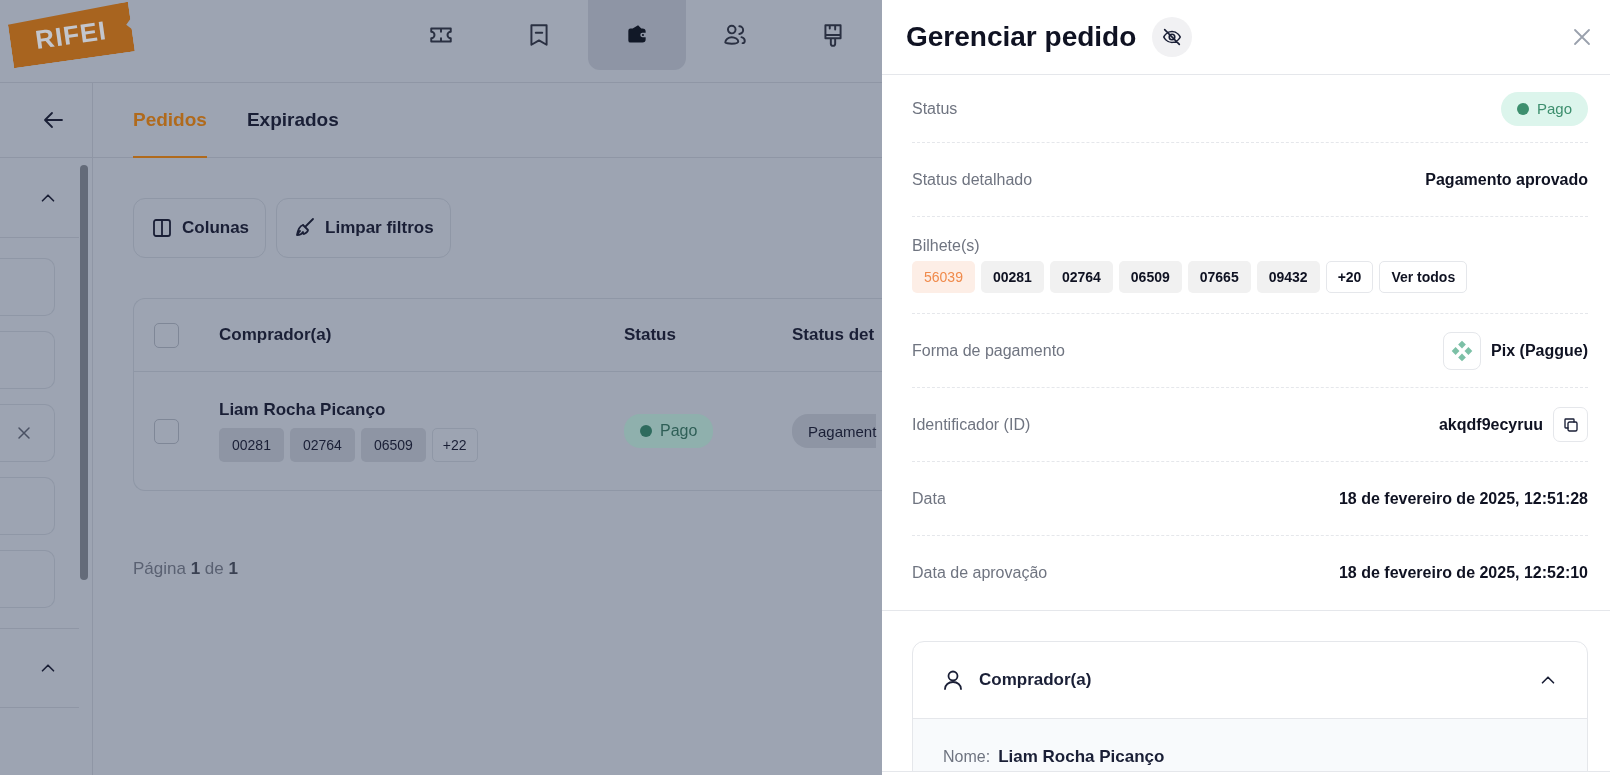 The width and height of the screenshot is (1610, 775). What do you see at coordinates (967, 757) in the screenshot?
I see `field-label: Nome:` at bounding box center [967, 757].